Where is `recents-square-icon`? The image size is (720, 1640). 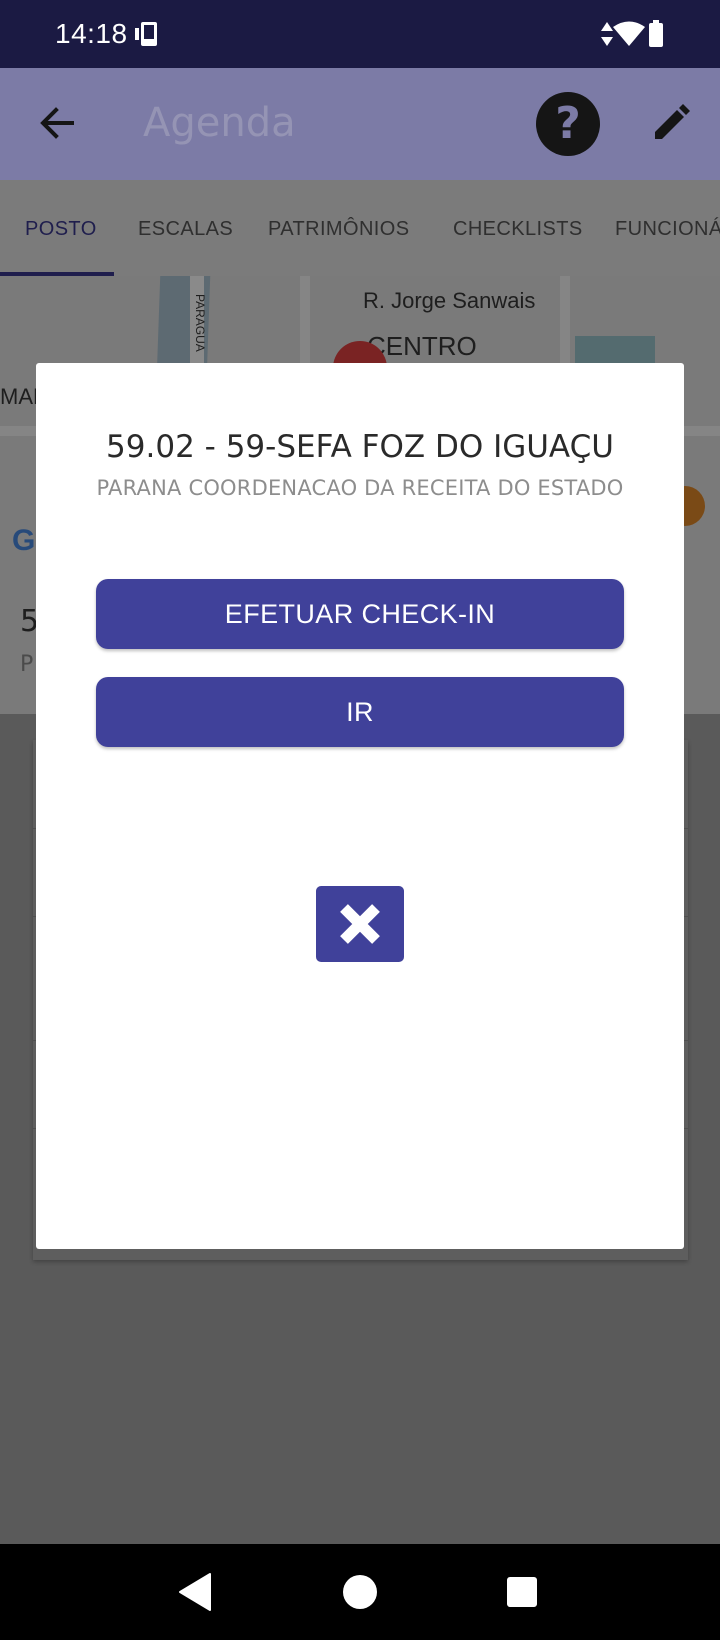 recents-square-icon is located at coordinates (522, 1594).